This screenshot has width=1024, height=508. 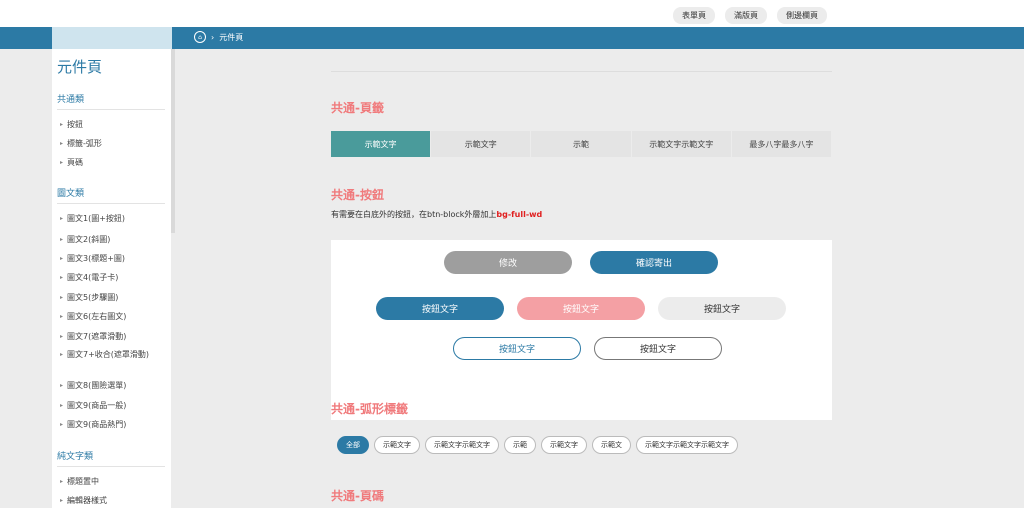 I want to click on tab-bar: 示範文字 示範文字 示範 示範文字示範文字 最多八字最多八字, so click(x=582, y=144).